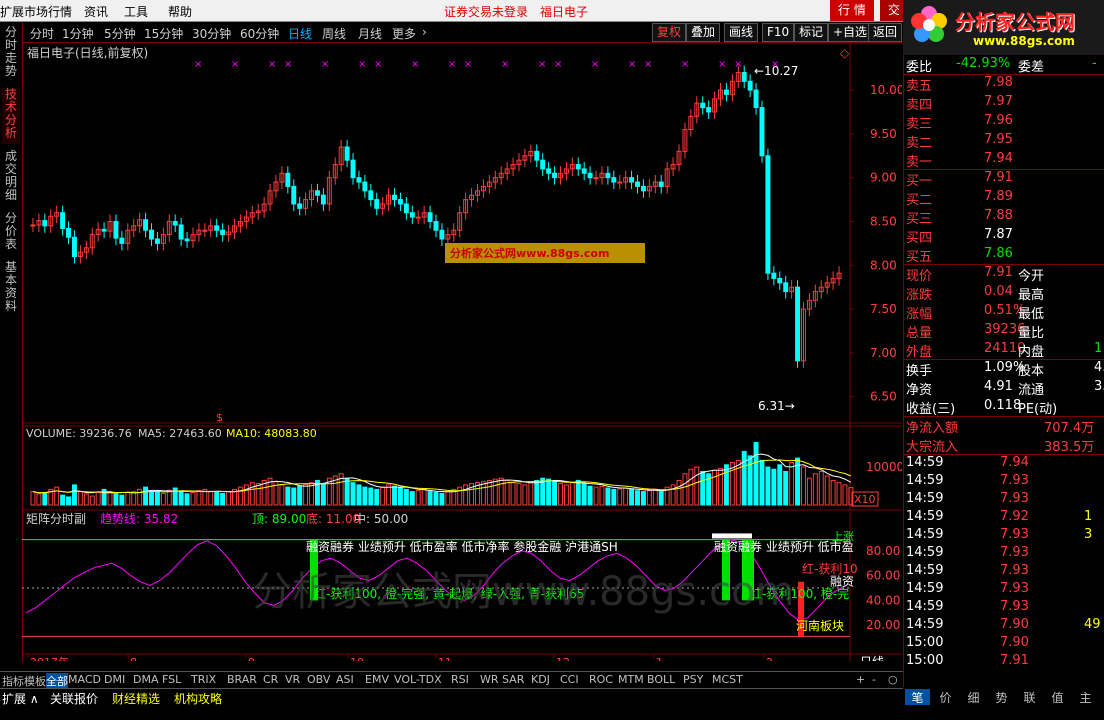  I want to click on period-tab: 15分钟, so click(163, 33).